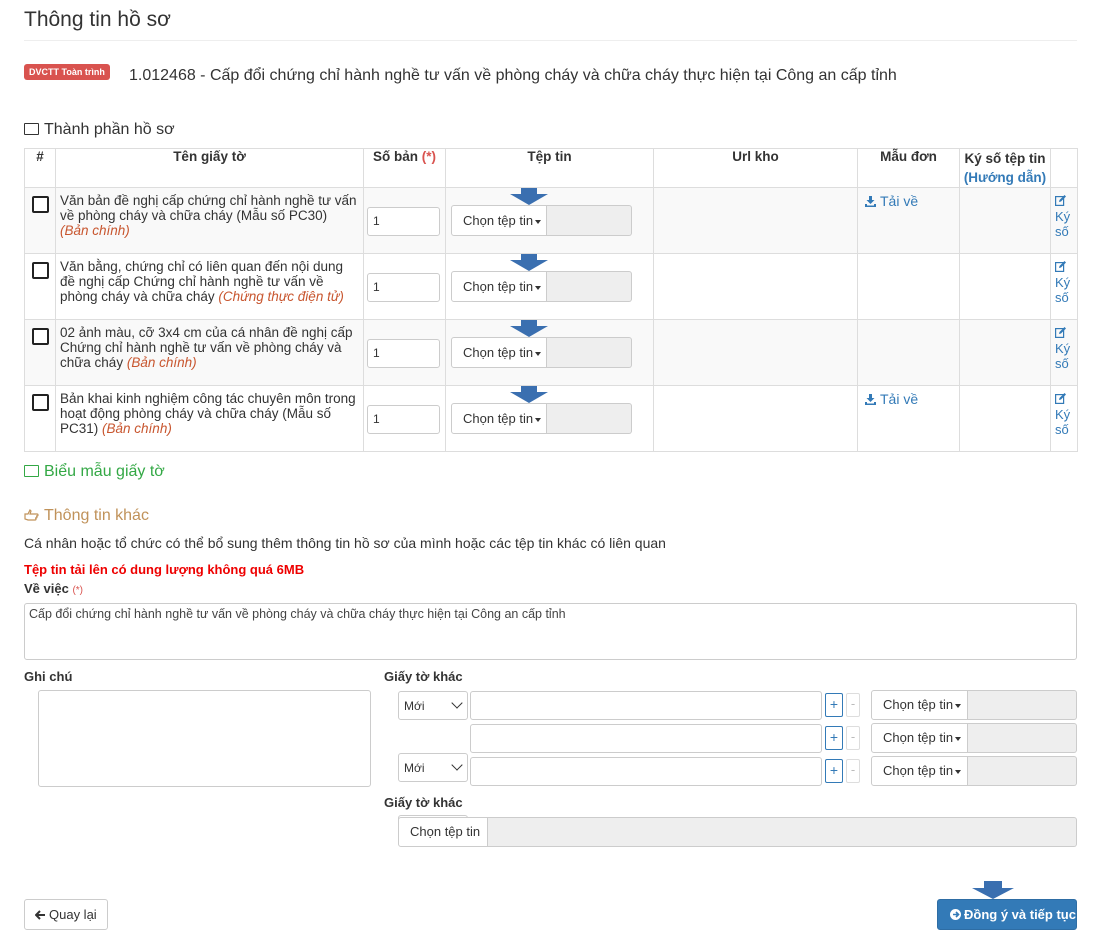 The width and height of the screenshot is (1098, 935). Describe the element at coordinates (404, 168) in the screenshot. I see `col-copies: Số bản (*)` at that location.